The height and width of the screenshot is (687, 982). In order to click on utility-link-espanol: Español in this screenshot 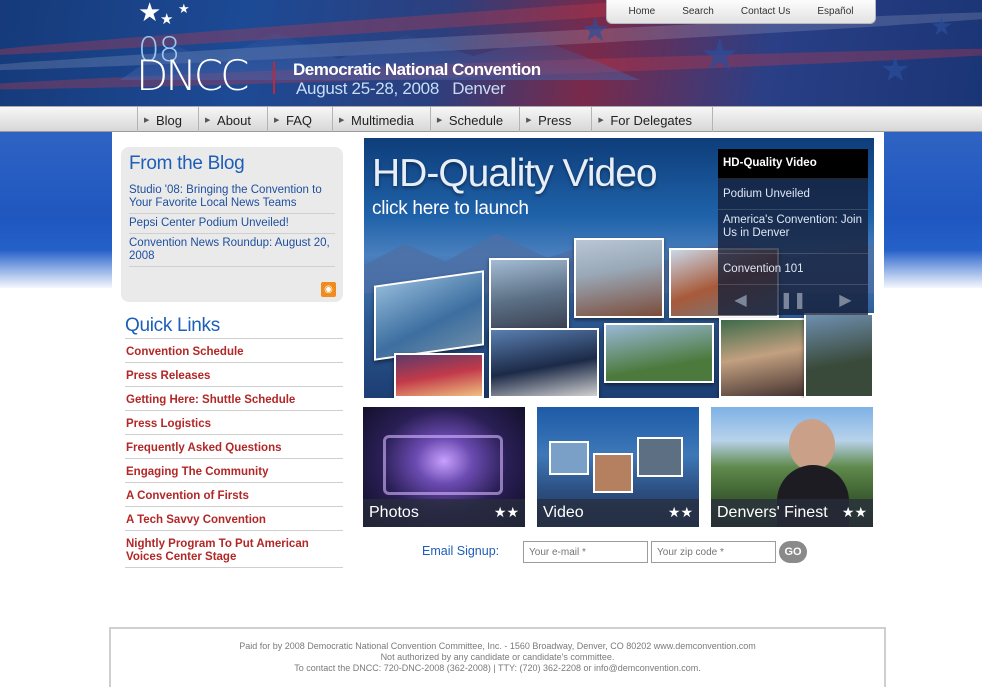, I will do `click(835, 11)`.